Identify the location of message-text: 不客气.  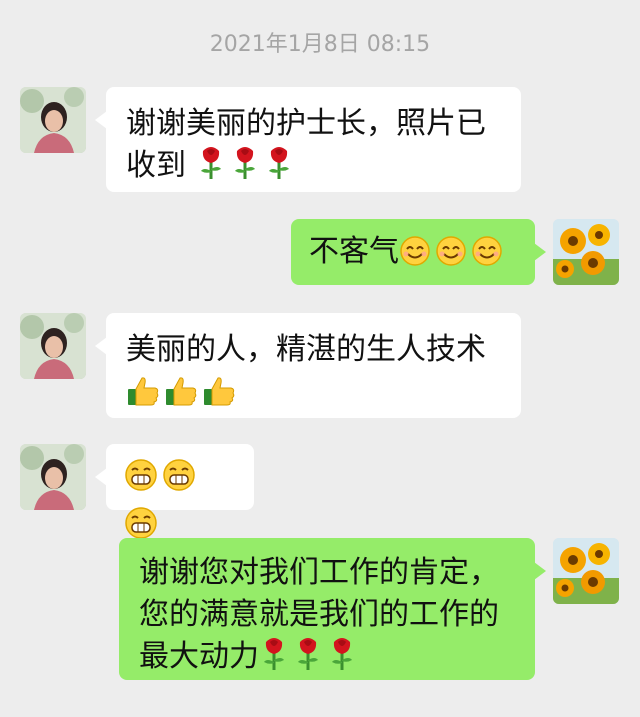
(354, 251).